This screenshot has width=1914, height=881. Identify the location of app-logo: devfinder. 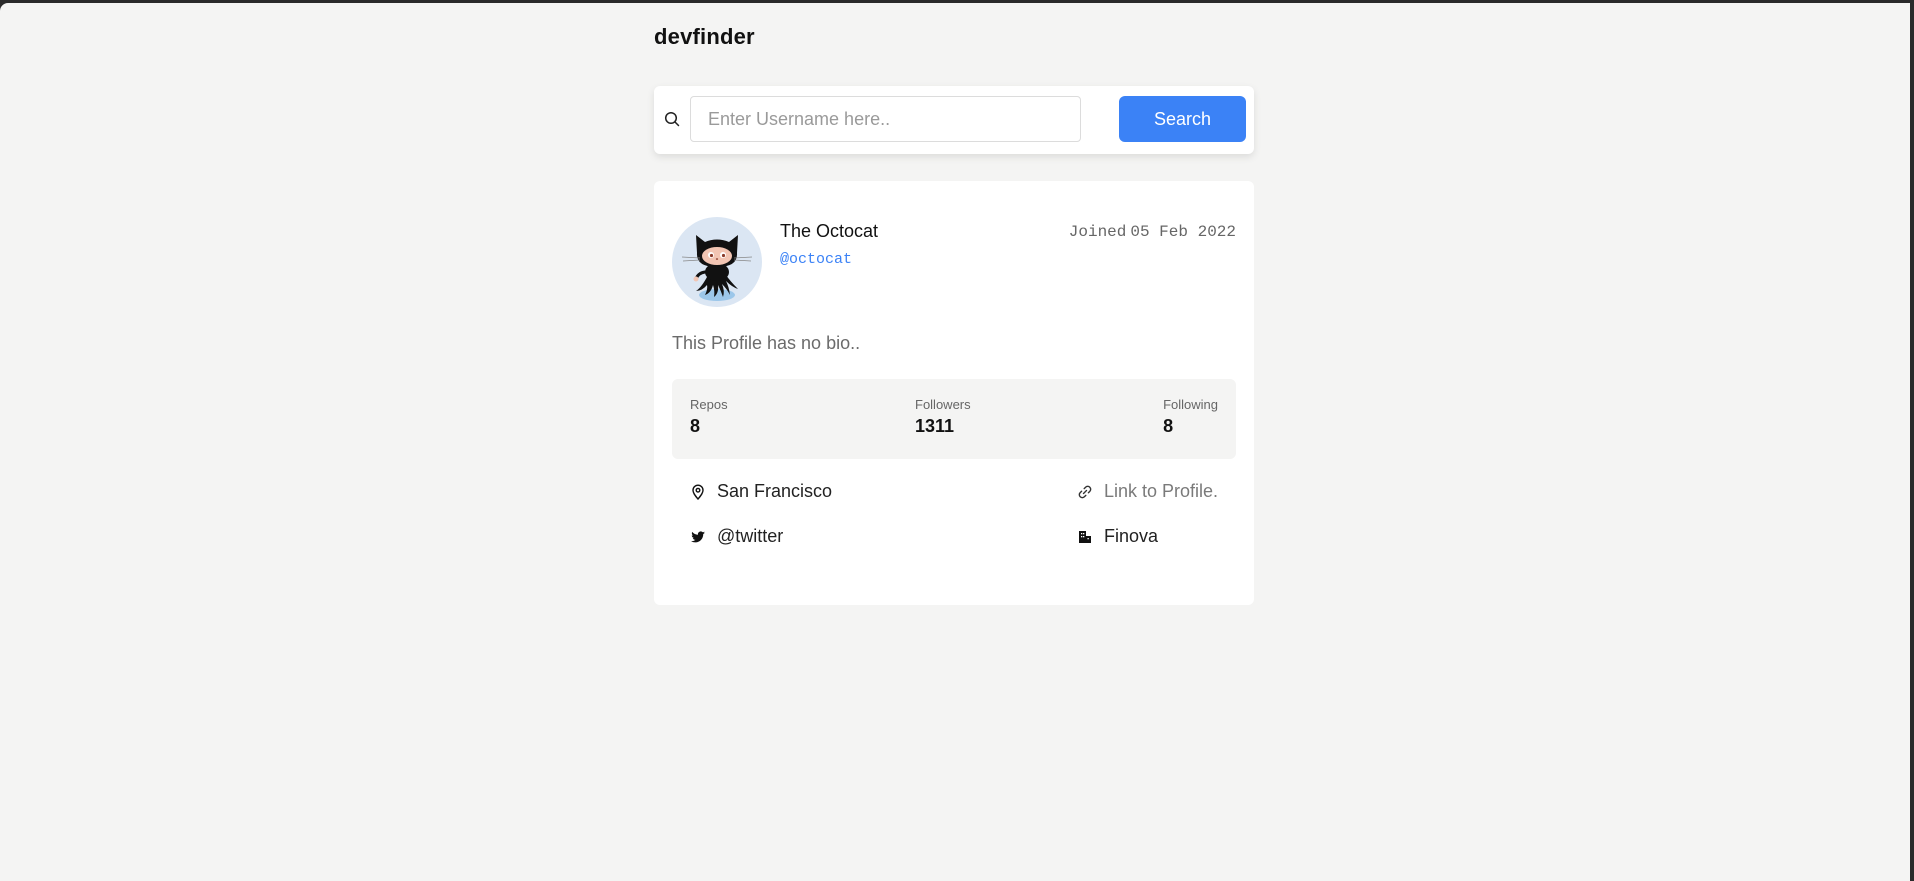
(704, 36).